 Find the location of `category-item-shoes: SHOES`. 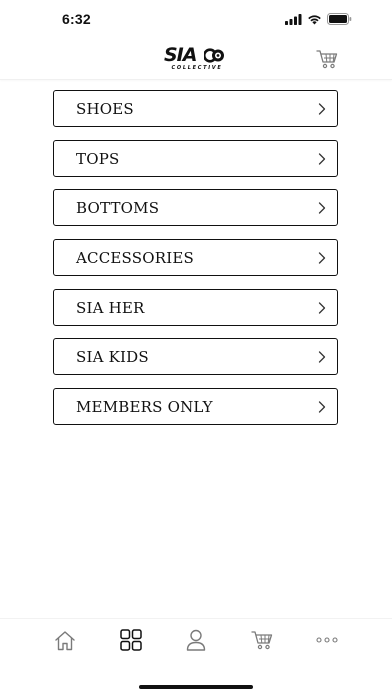

category-item-shoes: SHOES is located at coordinates (195, 108).